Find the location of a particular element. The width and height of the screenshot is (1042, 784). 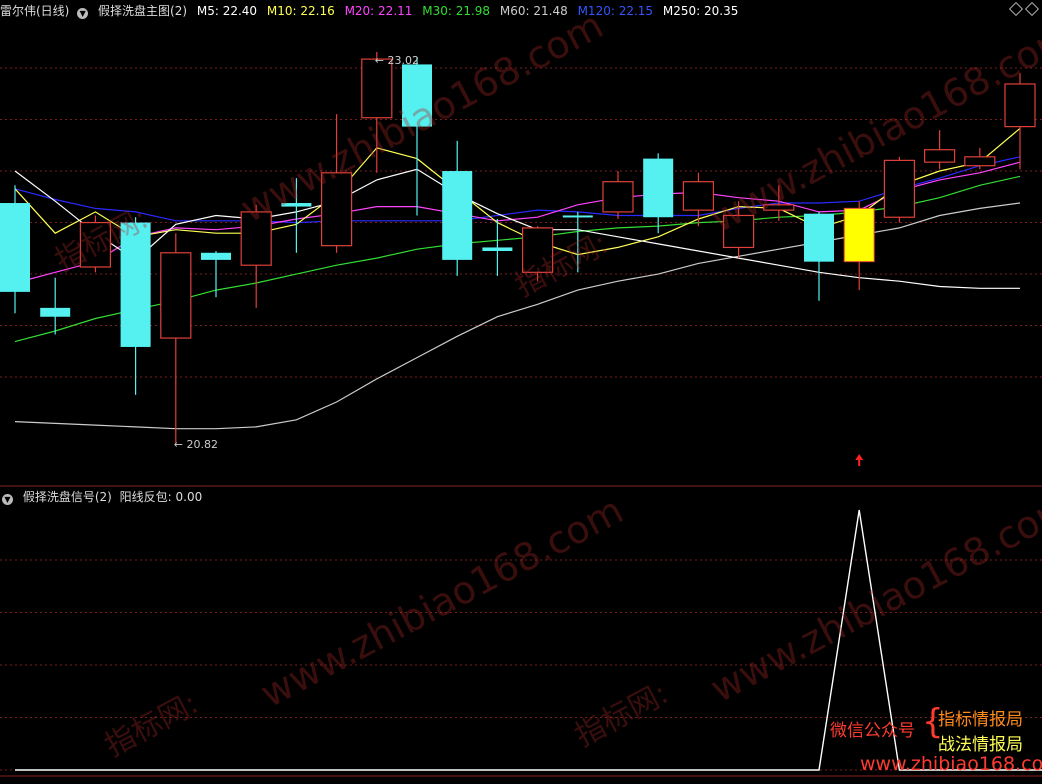

sub-indicator-name: 假择洗盘信号(2) is located at coordinates (67, 497).